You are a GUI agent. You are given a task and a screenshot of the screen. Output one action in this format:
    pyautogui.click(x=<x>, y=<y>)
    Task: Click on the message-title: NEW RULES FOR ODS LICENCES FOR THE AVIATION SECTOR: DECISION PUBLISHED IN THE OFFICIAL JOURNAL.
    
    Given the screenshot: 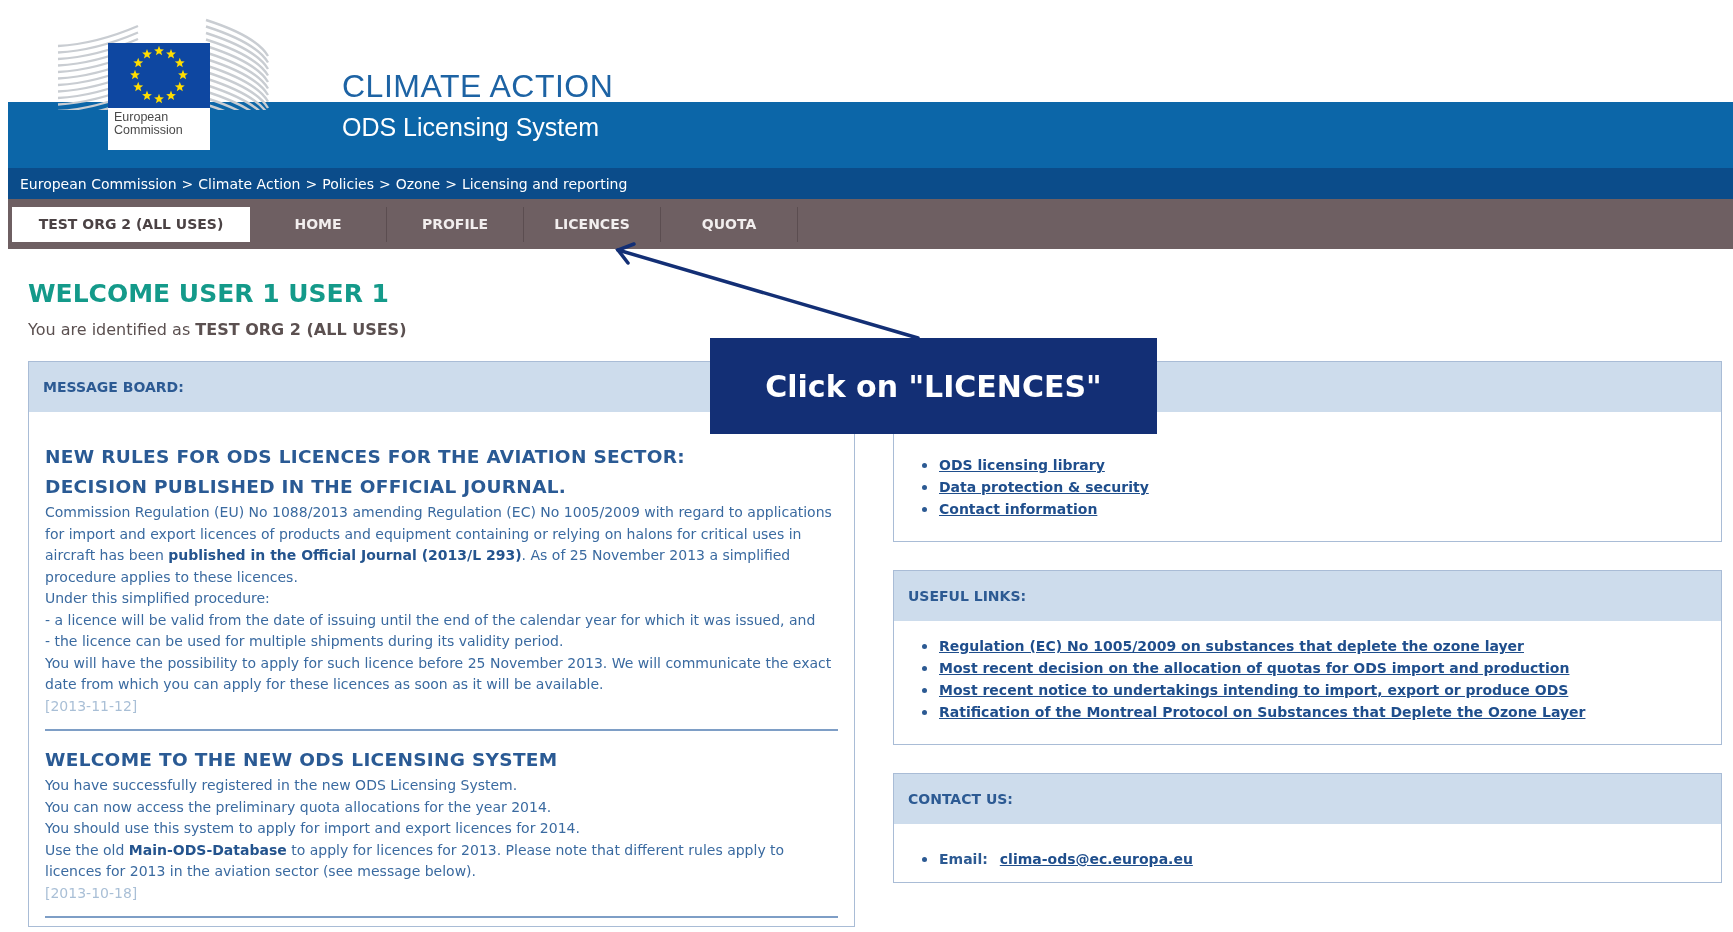 What is the action you would take?
    pyautogui.click(x=366, y=472)
    